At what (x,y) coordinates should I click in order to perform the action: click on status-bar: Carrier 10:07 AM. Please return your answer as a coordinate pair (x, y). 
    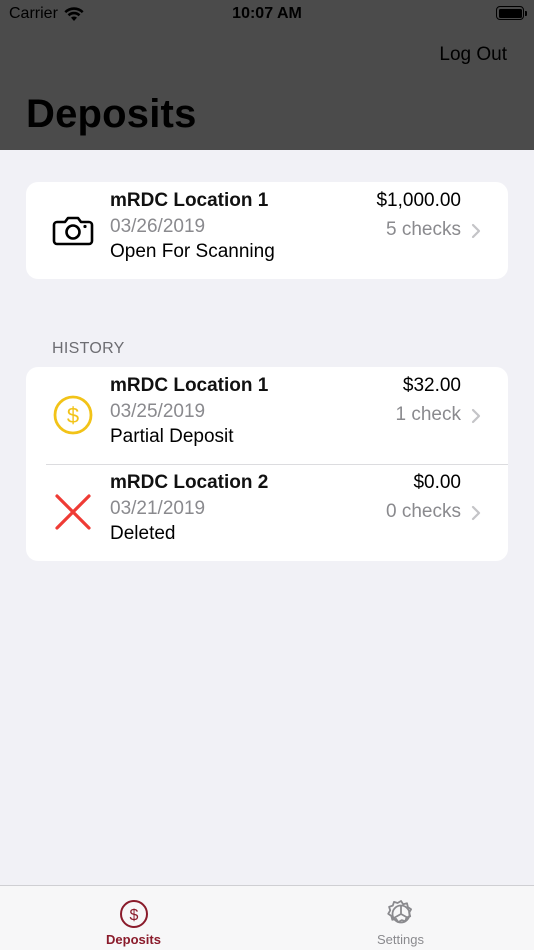
    Looking at the image, I should click on (267, 15).